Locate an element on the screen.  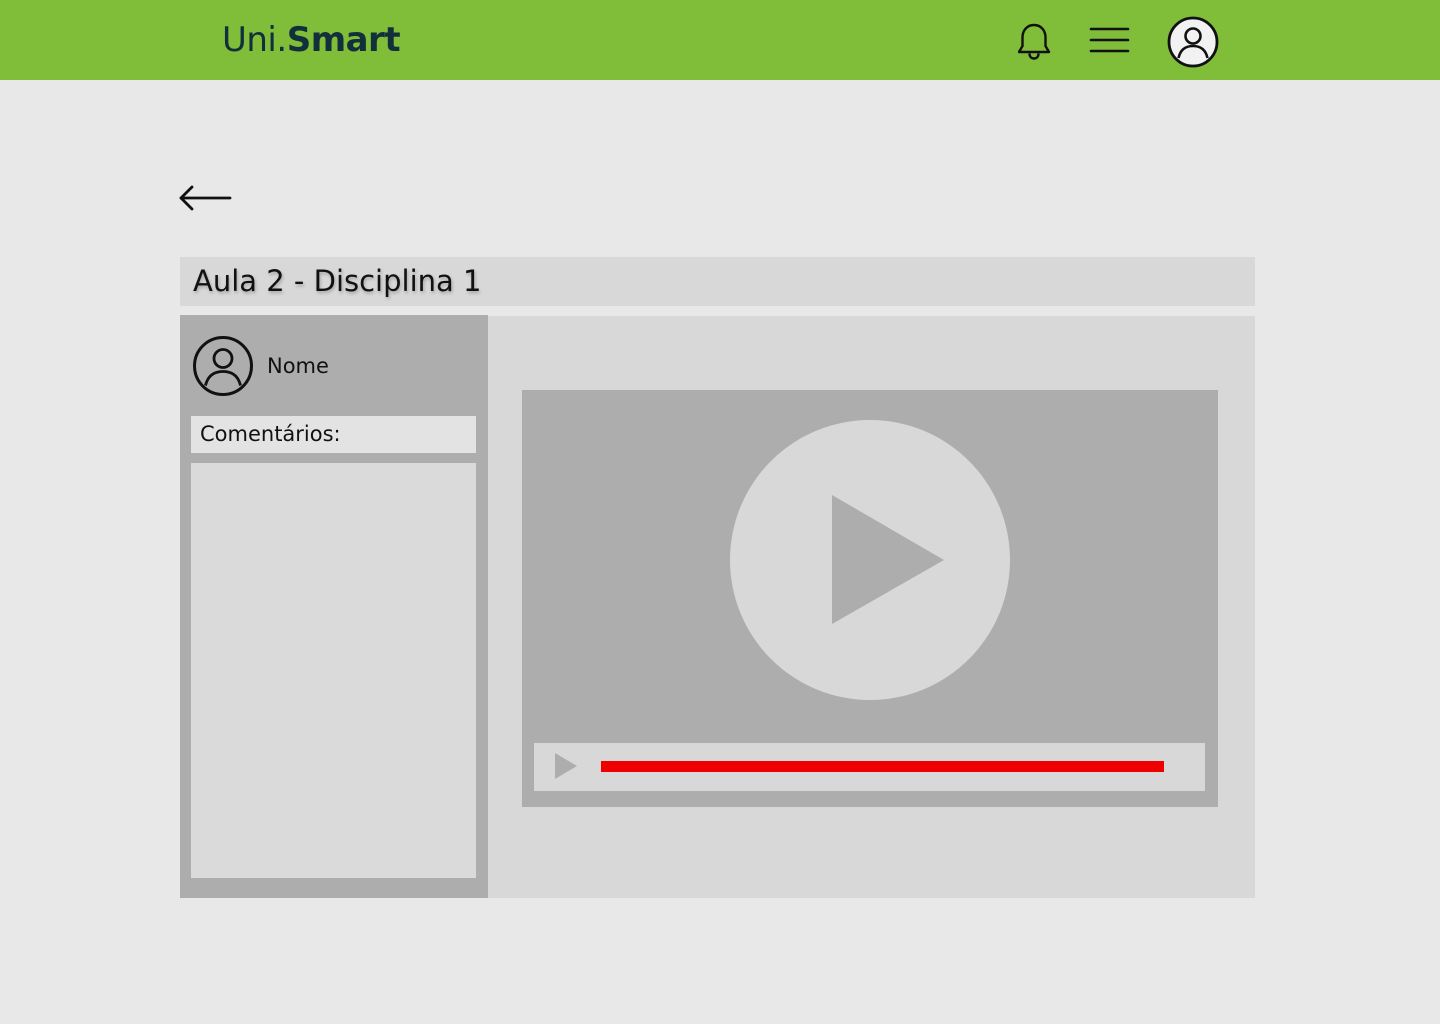
comments-list is located at coordinates (333, 670).